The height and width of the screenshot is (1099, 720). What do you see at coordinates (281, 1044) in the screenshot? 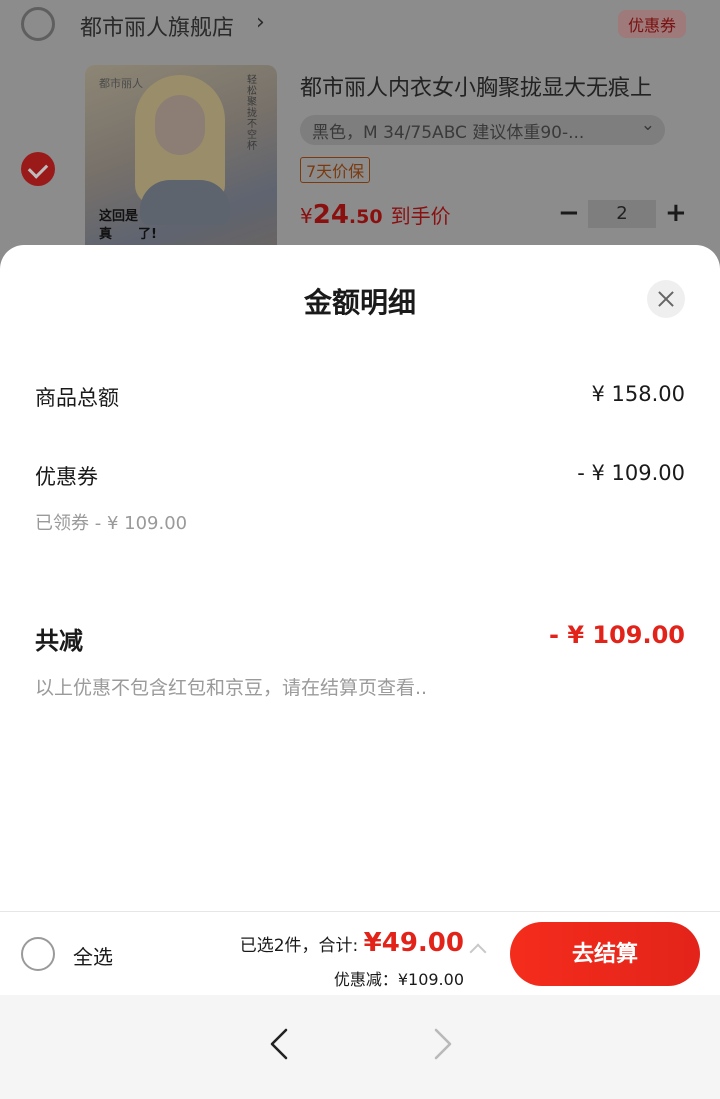
I see `chevron-left-icon` at bounding box center [281, 1044].